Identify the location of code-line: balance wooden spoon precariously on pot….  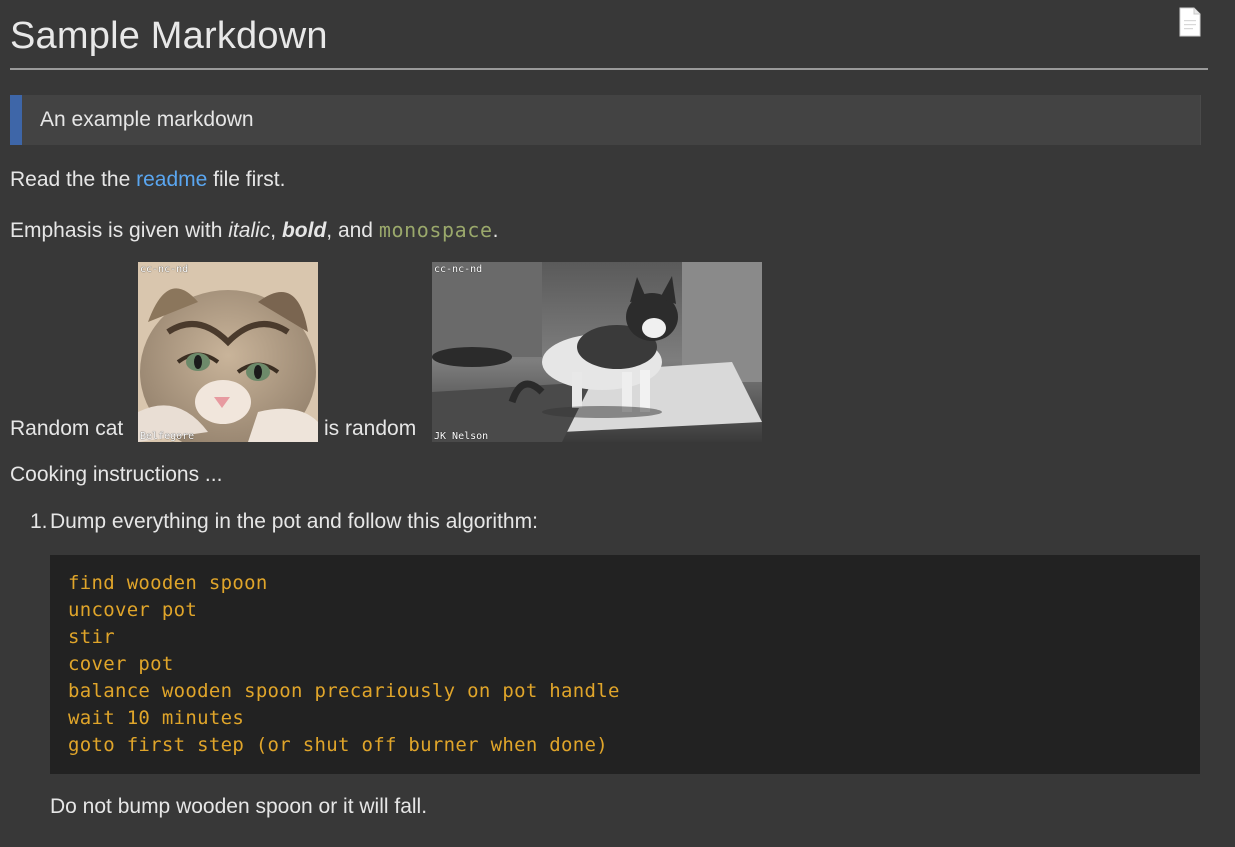
(344, 691).